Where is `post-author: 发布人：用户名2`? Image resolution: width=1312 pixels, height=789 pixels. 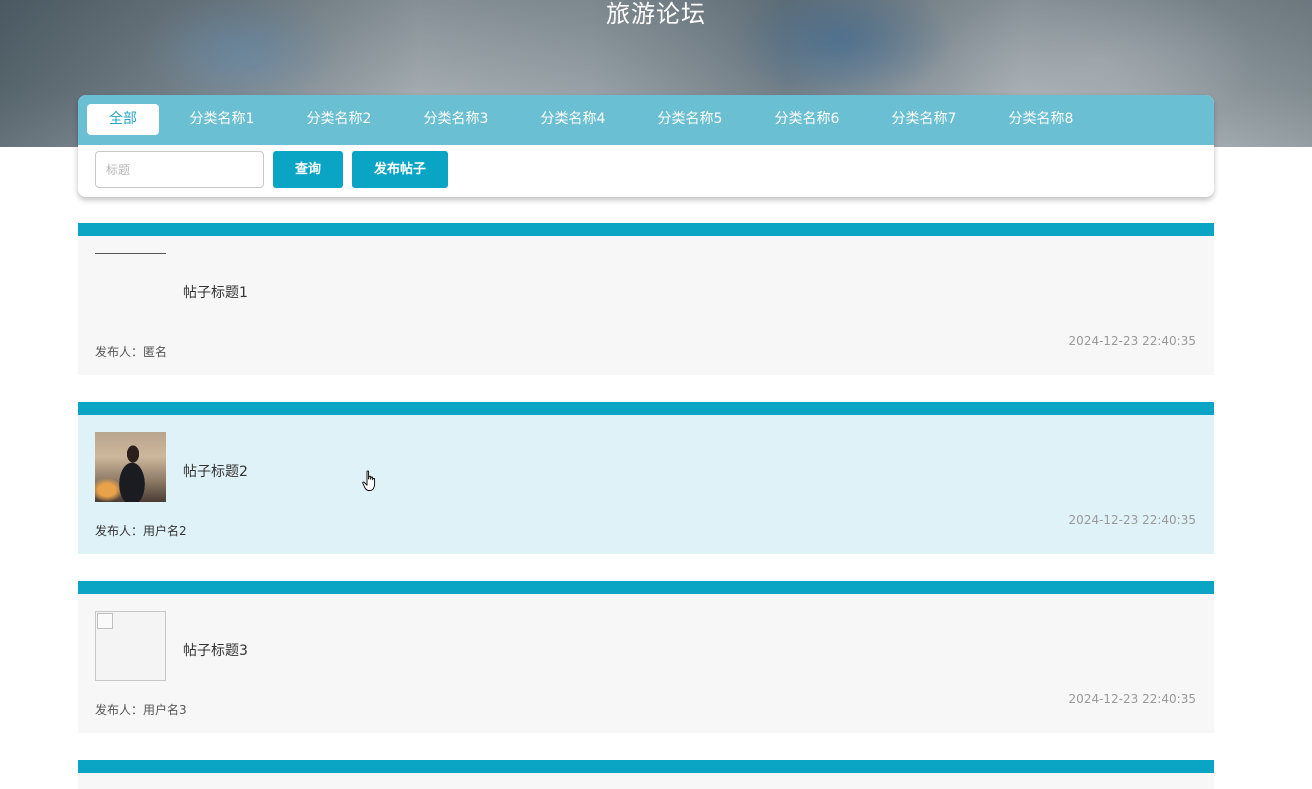 post-author: 发布人：用户名2 is located at coordinates (141, 531).